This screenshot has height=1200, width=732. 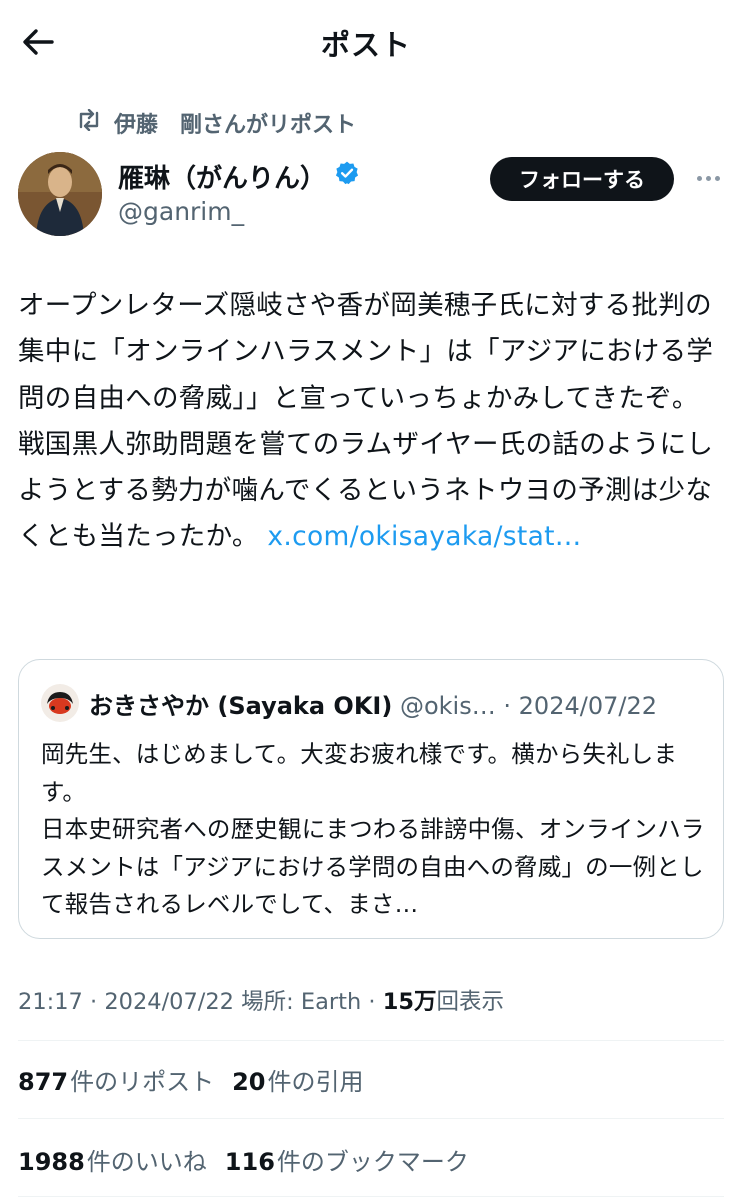 I want to click on likes-label: 件のいいね, so click(x=147, y=1159).